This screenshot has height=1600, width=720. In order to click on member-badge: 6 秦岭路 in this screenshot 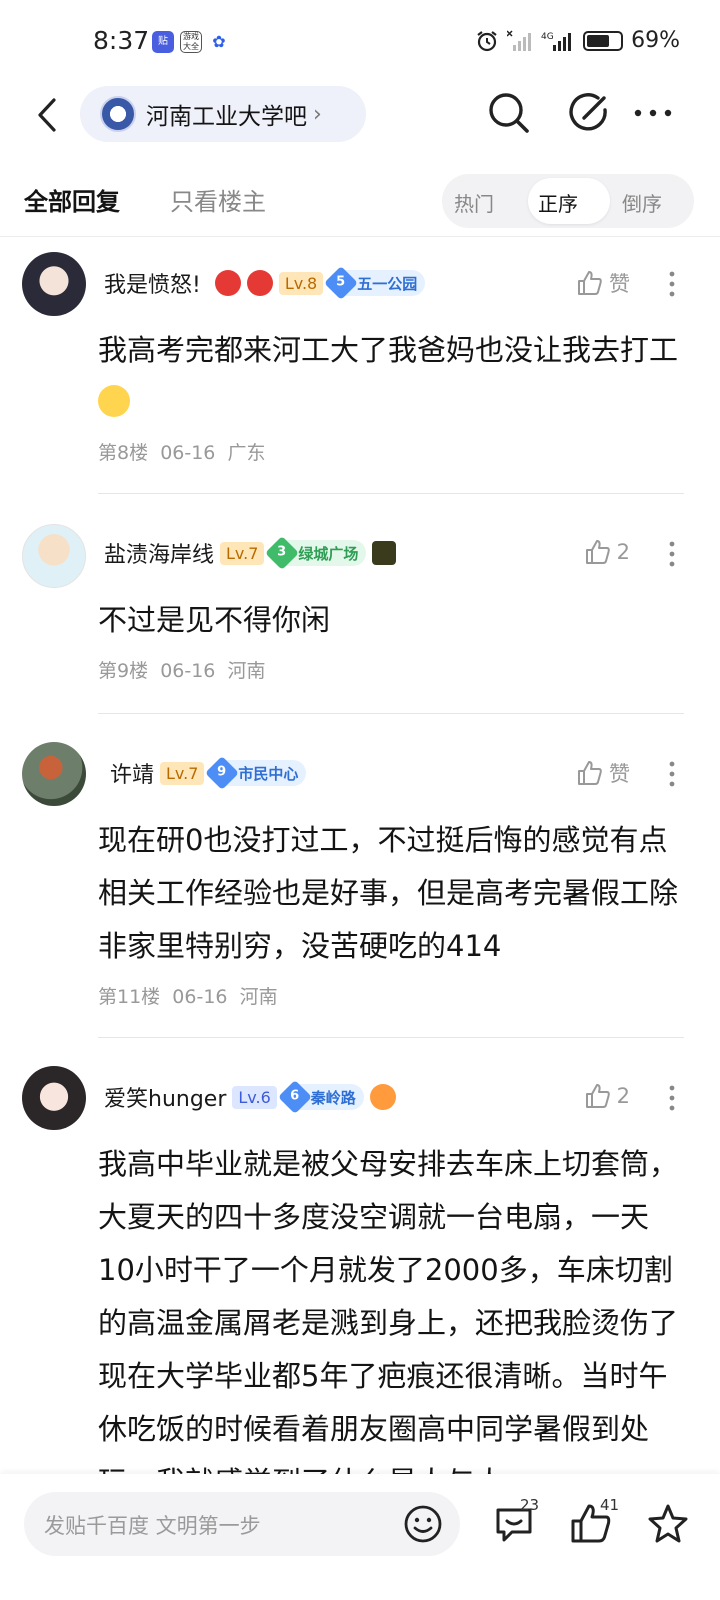, I will do `click(320, 1097)`.